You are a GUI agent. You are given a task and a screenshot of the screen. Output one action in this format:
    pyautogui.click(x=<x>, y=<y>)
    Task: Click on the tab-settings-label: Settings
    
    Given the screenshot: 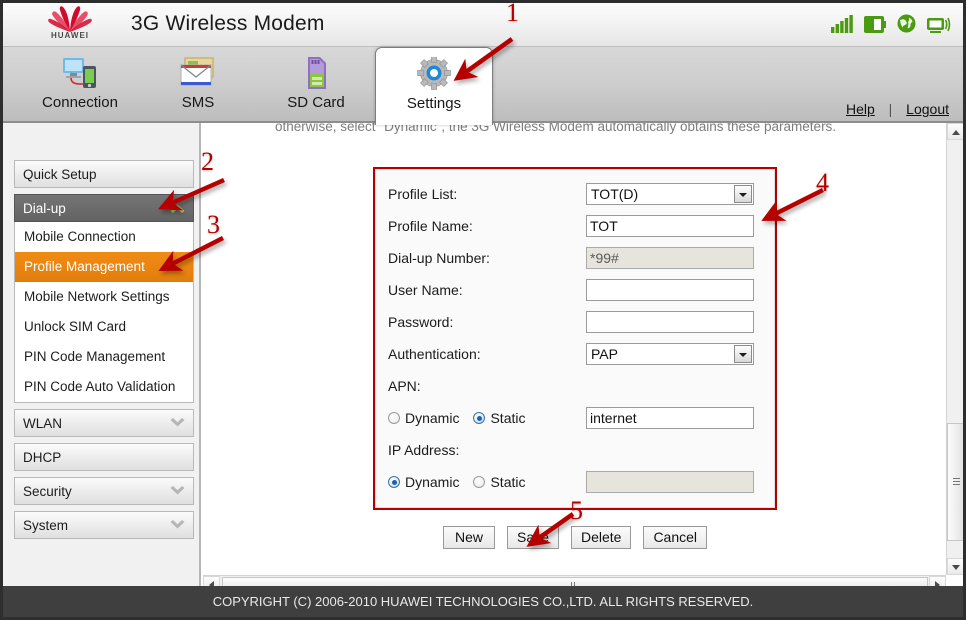 What is the action you would take?
    pyautogui.click(x=434, y=103)
    